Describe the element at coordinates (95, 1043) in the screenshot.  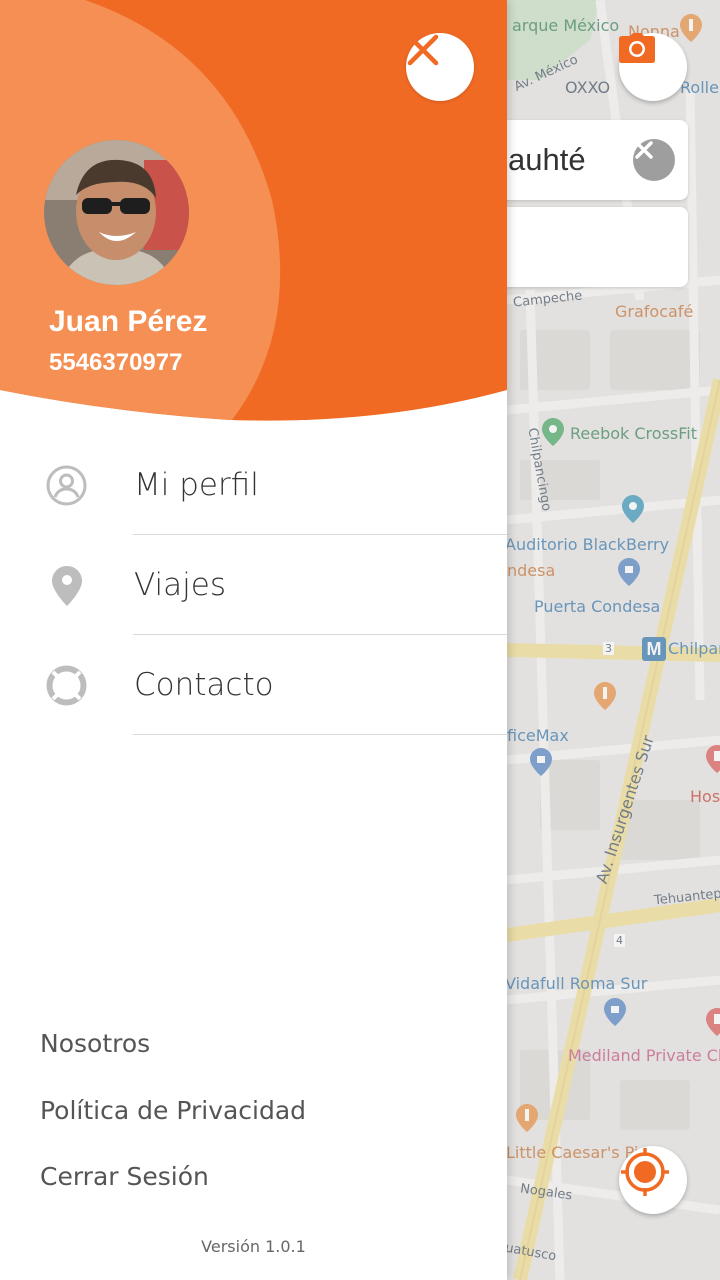
I see `link-about-us: Nosotros` at that location.